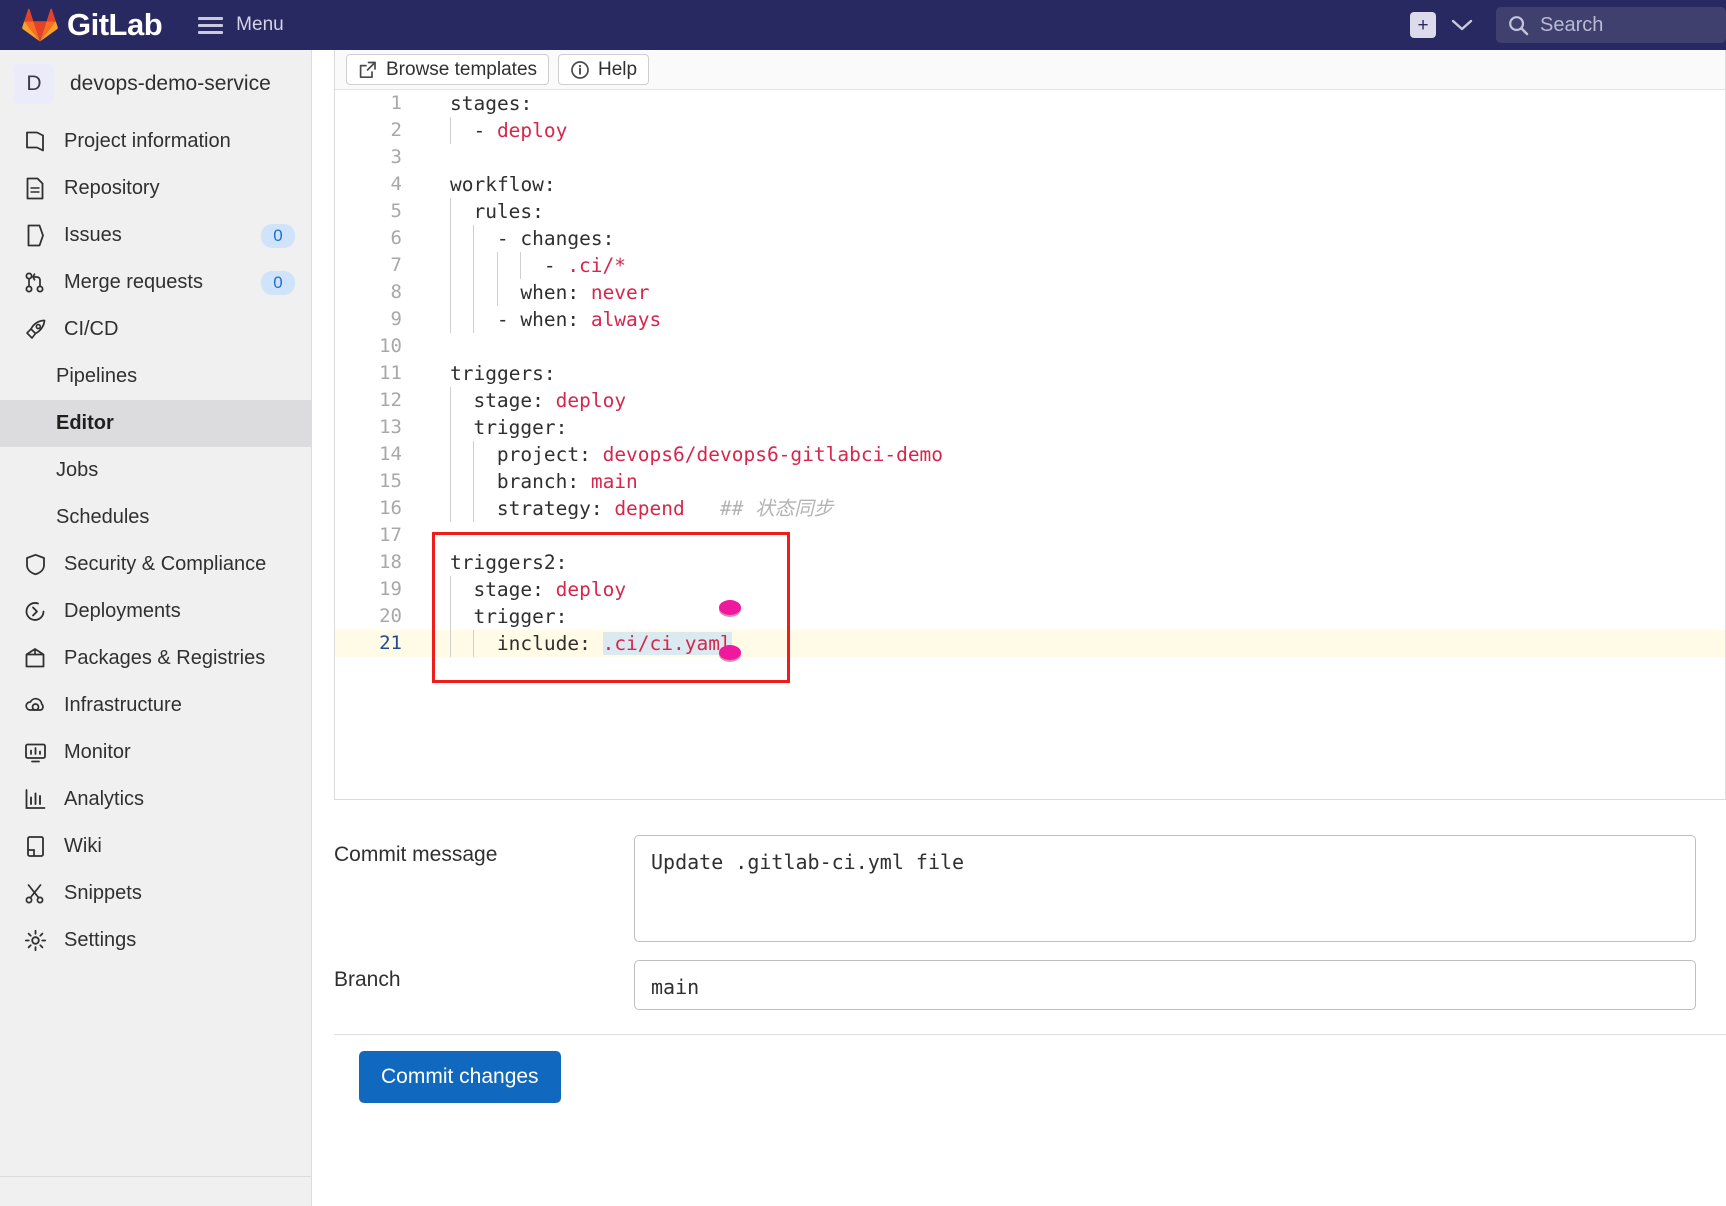 This screenshot has width=1726, height=1206. I want to click on line-number: 7, so click(396, 265).